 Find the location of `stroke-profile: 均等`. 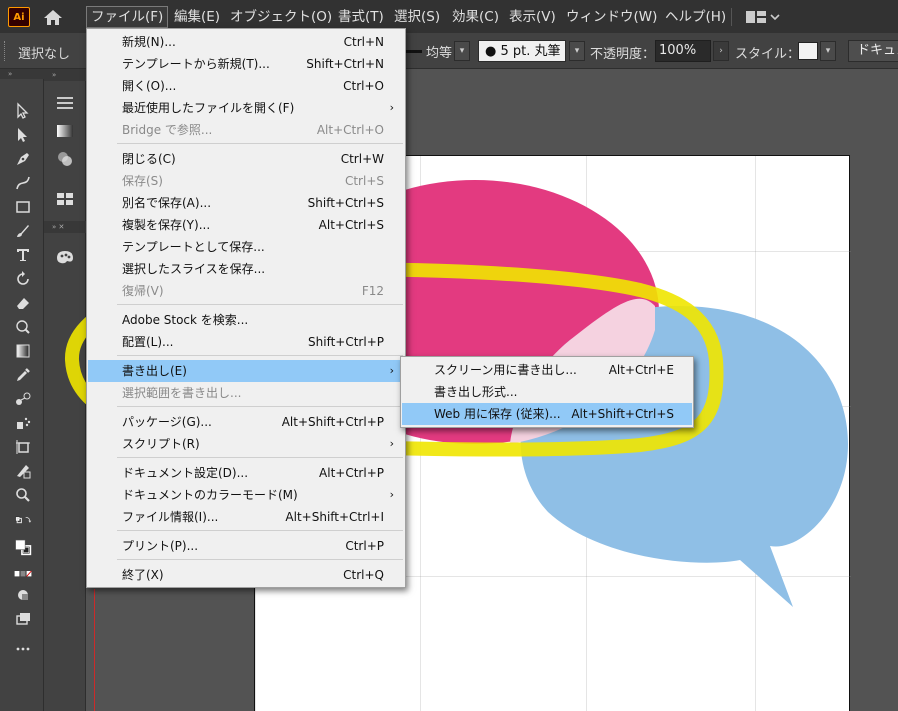

stroke-profile: 均等 is located at coordinates (428, 51).